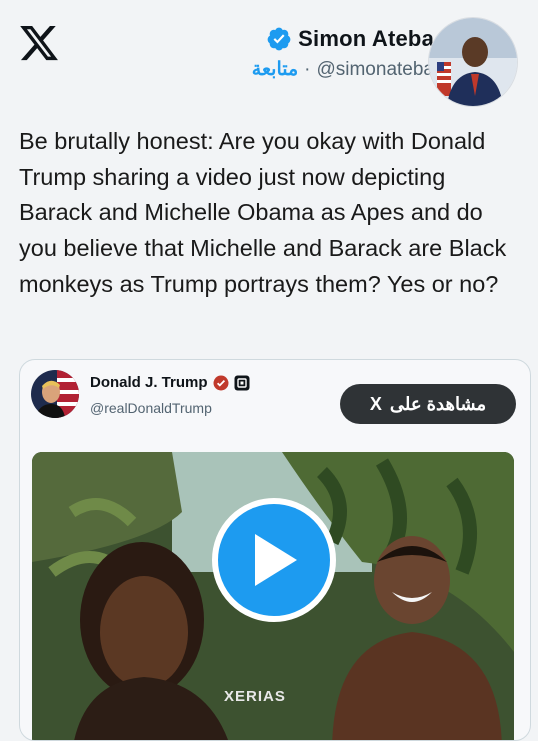 The width and height of the screenshot is (538, 741). I want to click on video-watermark: XERIAS, so click(255, 696).